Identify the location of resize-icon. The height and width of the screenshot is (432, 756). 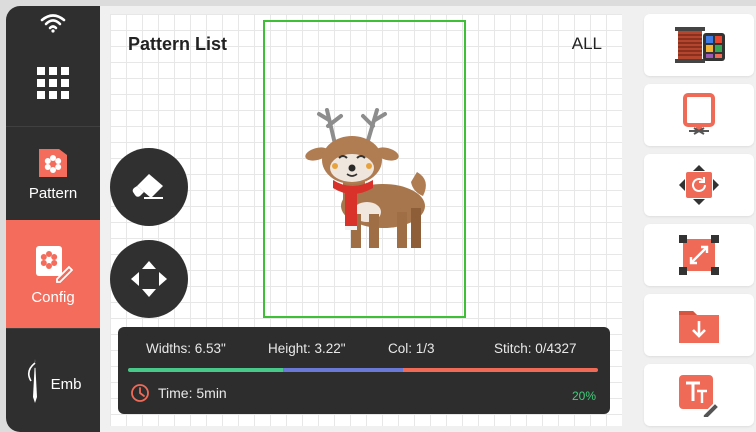
(699, 255).